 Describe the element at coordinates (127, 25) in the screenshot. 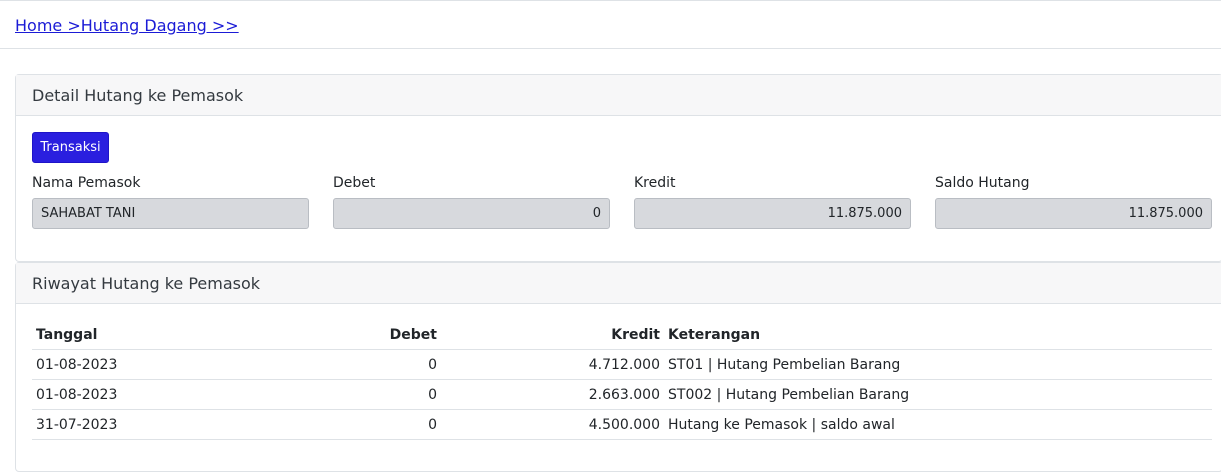

I see `breadcrumb: Home >Hutang Dagang >>` at that location.